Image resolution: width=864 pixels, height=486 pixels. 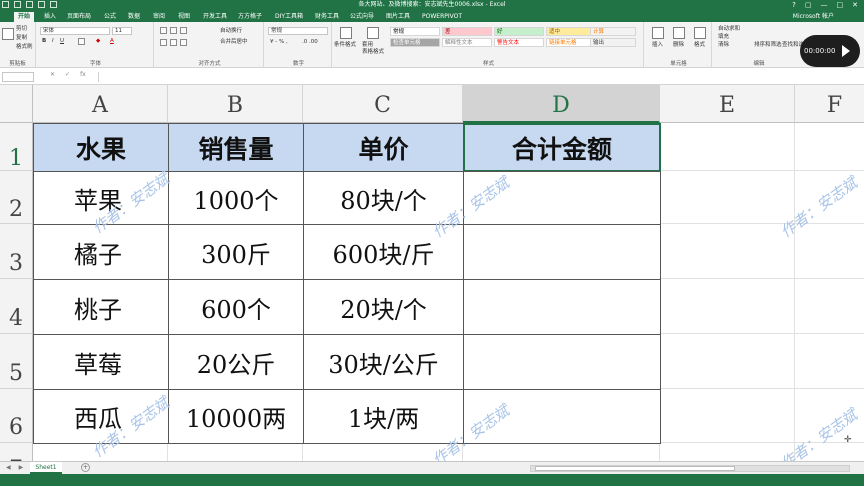 I want to click on autosum-button: 自动求和, so click(x=729, y=29).